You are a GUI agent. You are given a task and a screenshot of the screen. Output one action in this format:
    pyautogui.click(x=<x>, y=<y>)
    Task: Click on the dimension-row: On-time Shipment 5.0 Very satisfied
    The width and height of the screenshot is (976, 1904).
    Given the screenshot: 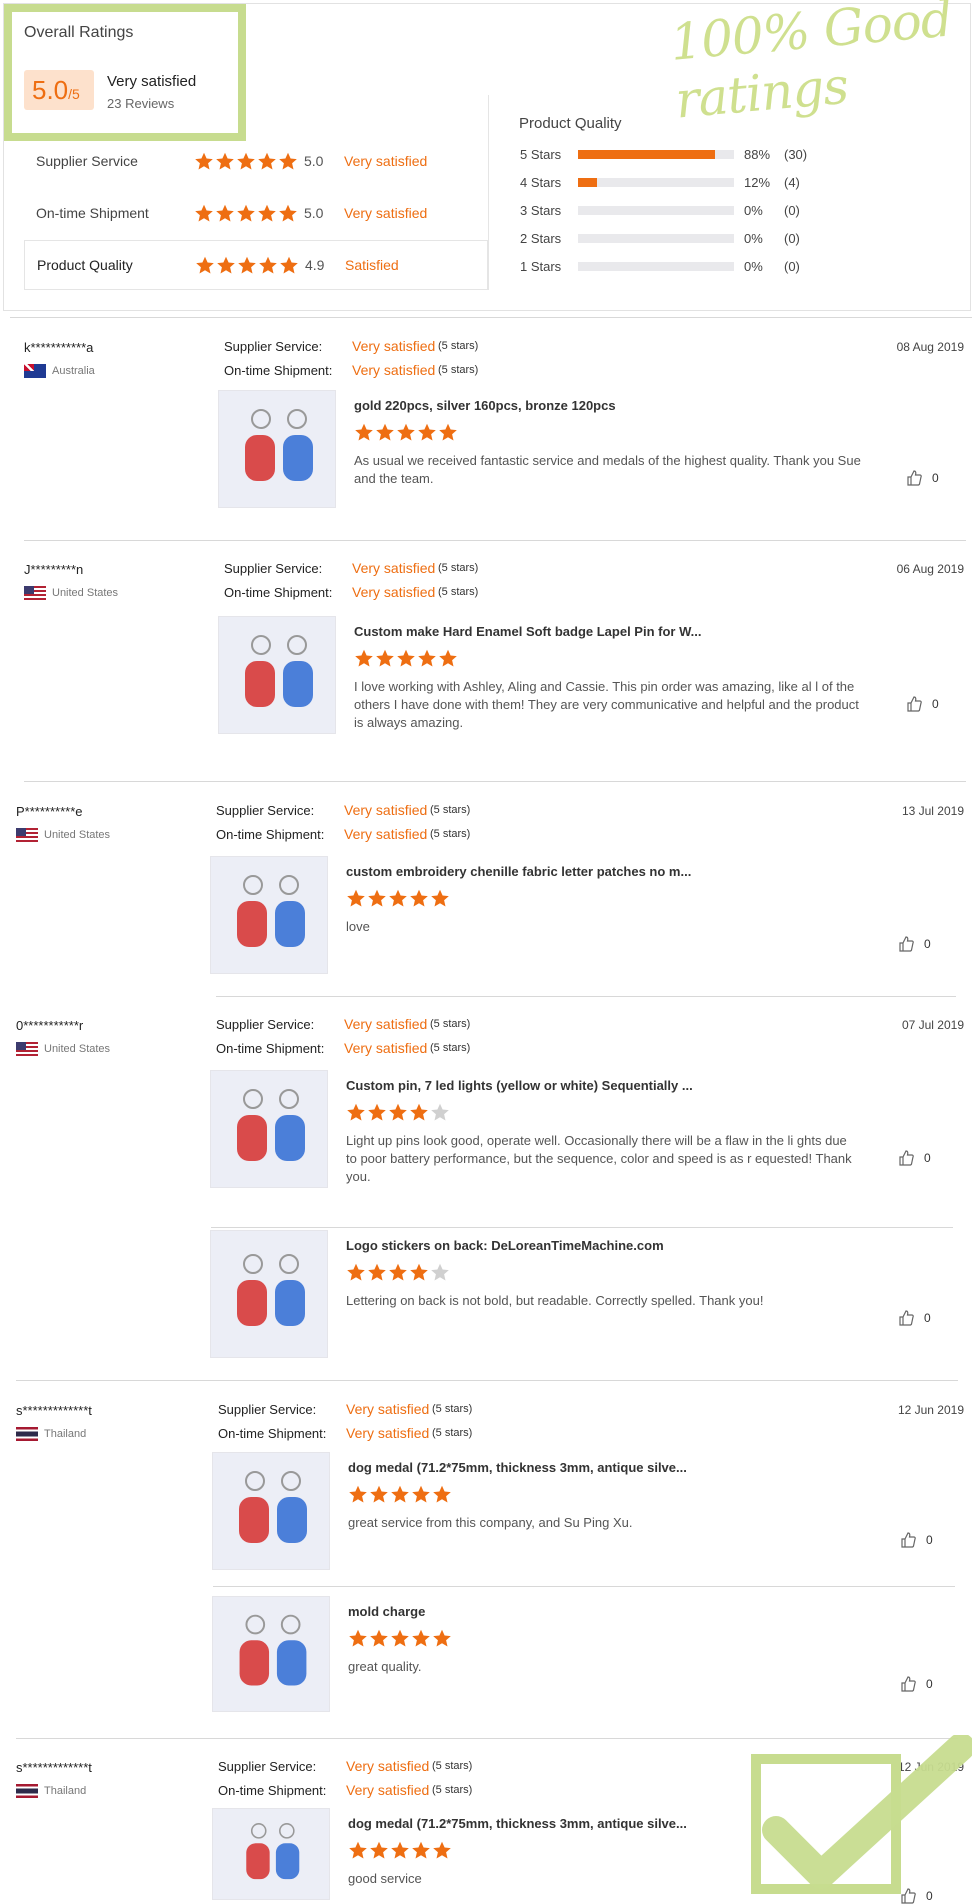 What is the action you would take?
    pyautogui.click(x=256, y=213)
    